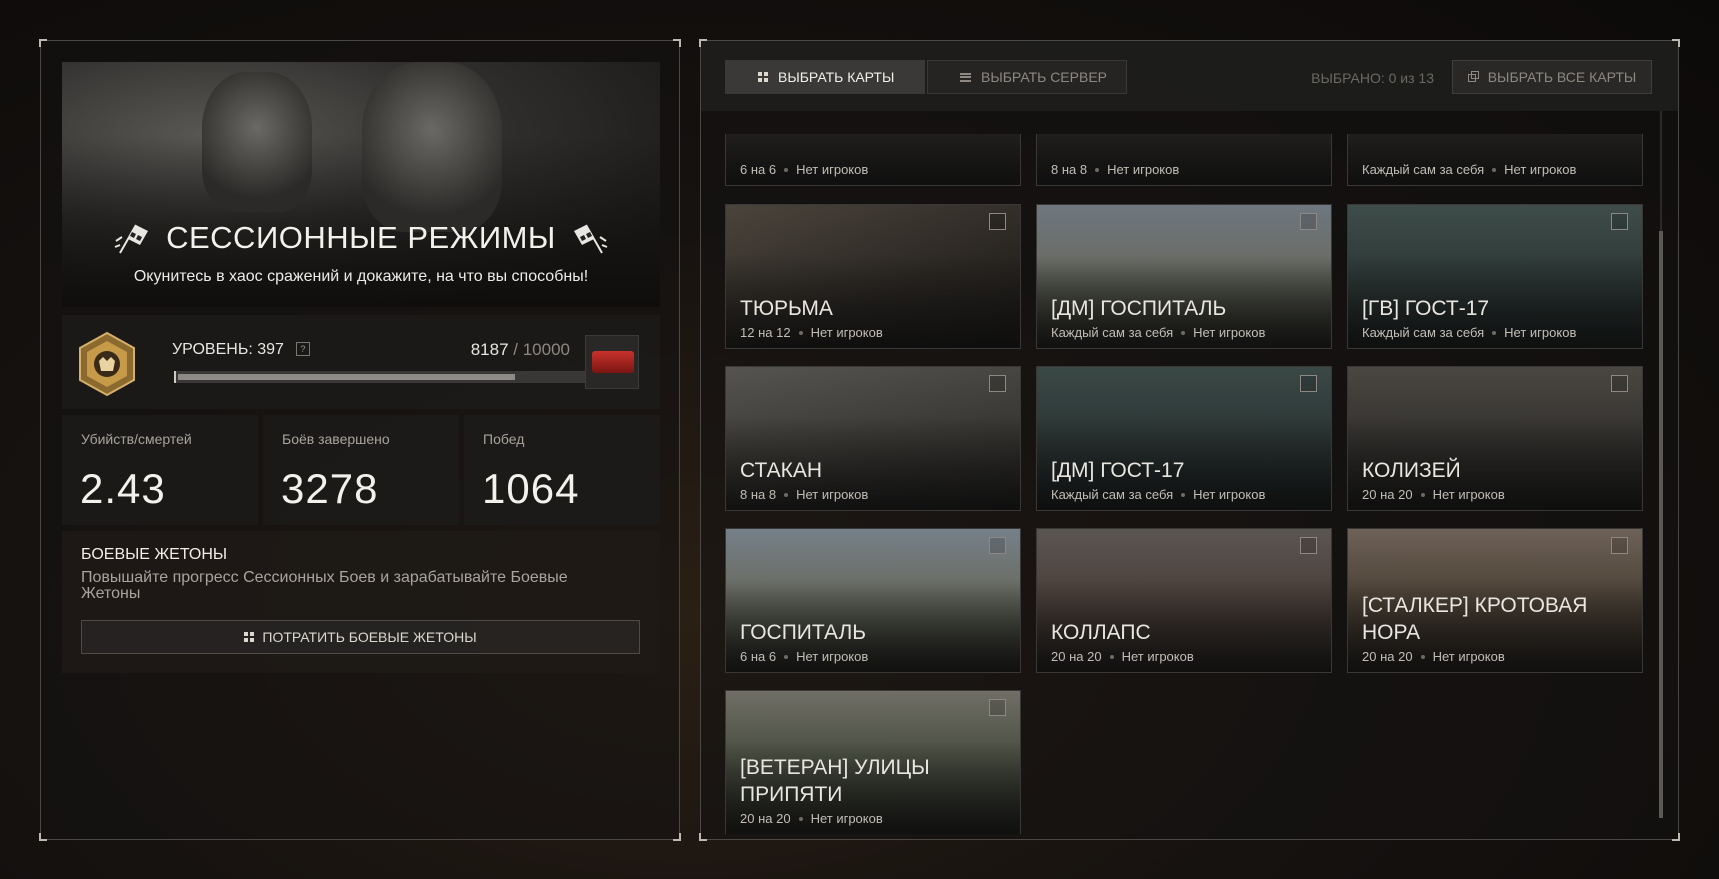 The height and width of the screenshot is (879, 1719). What do you see at coordinates (873, 438) in the screenshot?
I see `map-card-stakan: СТАКАН 8 на 8 Нет игроков` at bounding box center [873, 438].